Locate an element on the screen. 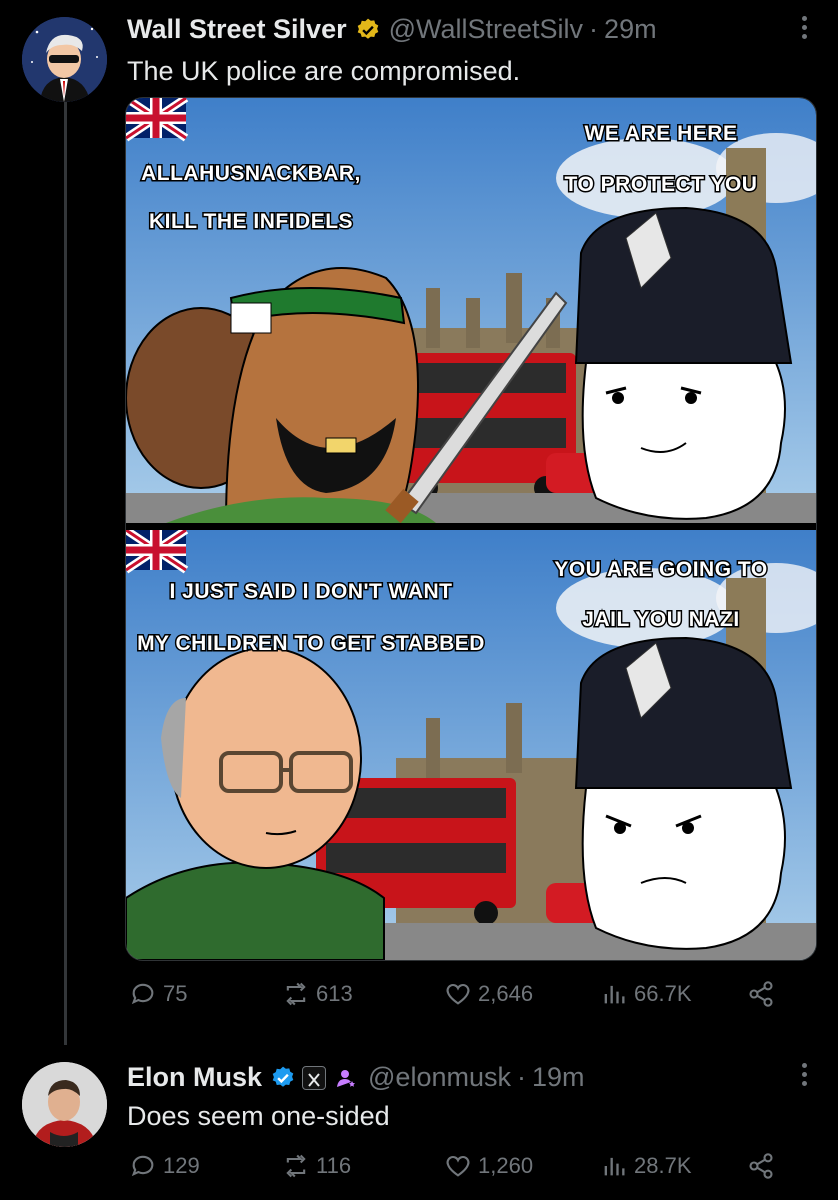 This screenshot has width=838, height=1200. panel2-left-line1: I JUST SAID I DON'T WANT is located at coordinates (310, 591).